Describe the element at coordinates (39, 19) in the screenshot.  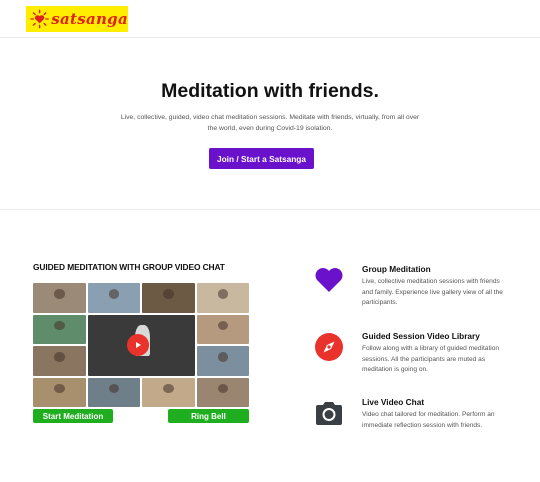
I see `sun-heart-icon` at that location.